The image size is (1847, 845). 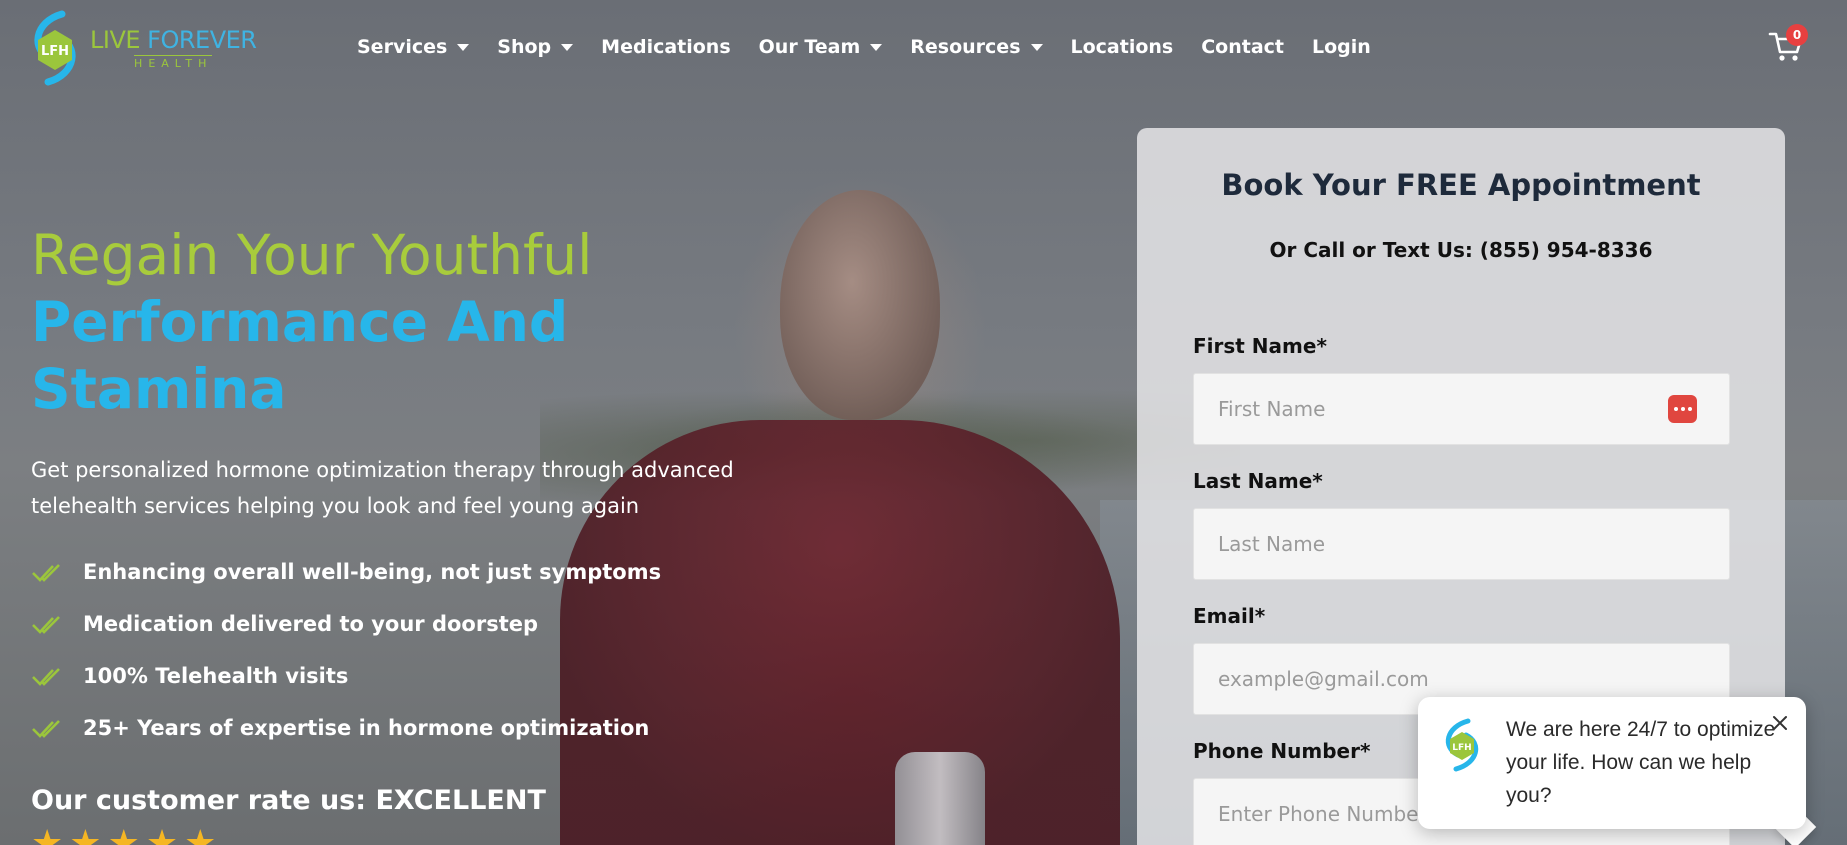 I want to click on last-name-input, so click(x=1461, y=544).